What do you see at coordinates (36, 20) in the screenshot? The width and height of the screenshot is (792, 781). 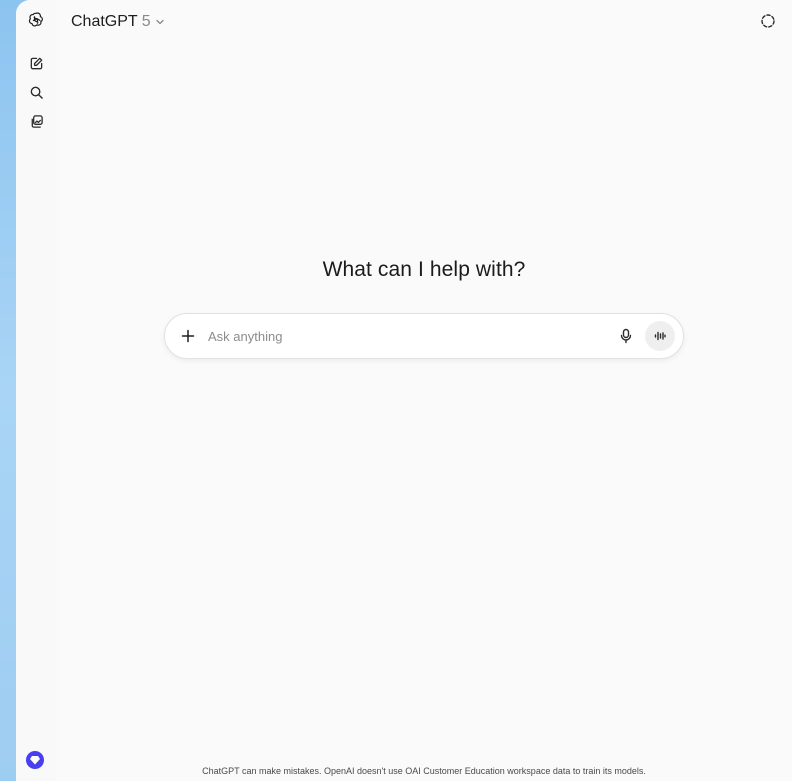 I see `openai-logo-icon` at bounding box center [36, 20].